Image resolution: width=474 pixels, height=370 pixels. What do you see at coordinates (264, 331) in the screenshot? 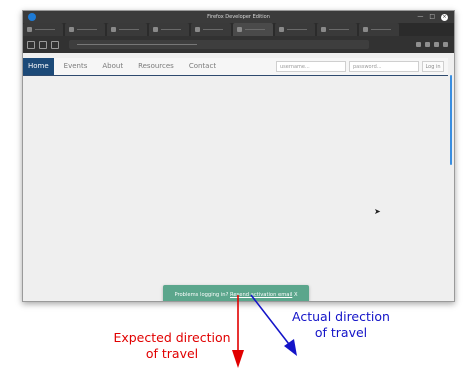
I see `direction-arrows` at bounding box center [264, 331].